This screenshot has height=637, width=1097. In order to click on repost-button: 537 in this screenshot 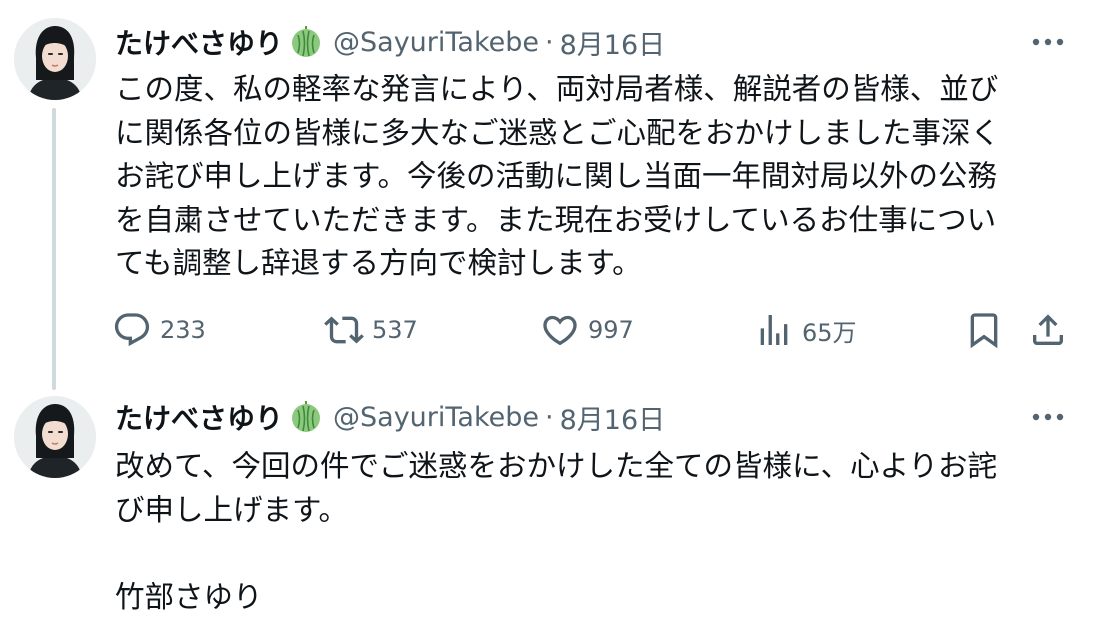, I will do `click(371, 330)`.